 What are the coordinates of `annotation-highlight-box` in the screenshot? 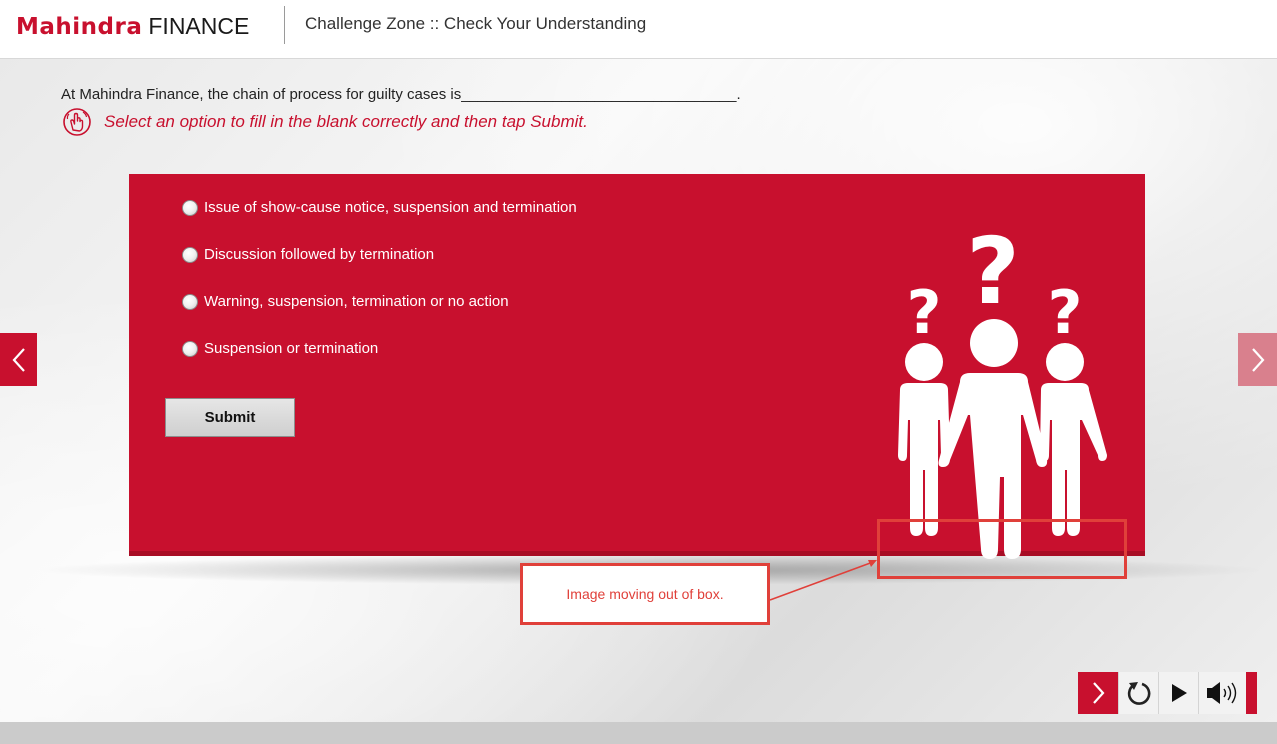 It's located at (1002, 549).